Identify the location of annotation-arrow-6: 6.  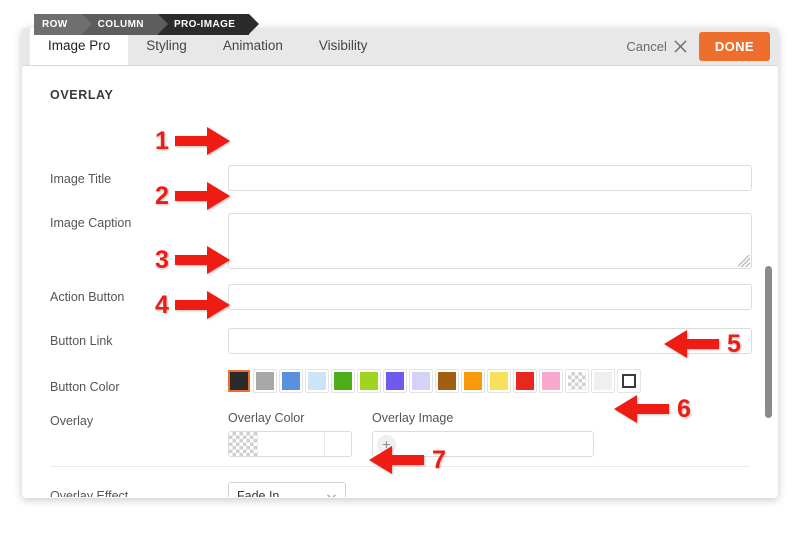
(652, 409).